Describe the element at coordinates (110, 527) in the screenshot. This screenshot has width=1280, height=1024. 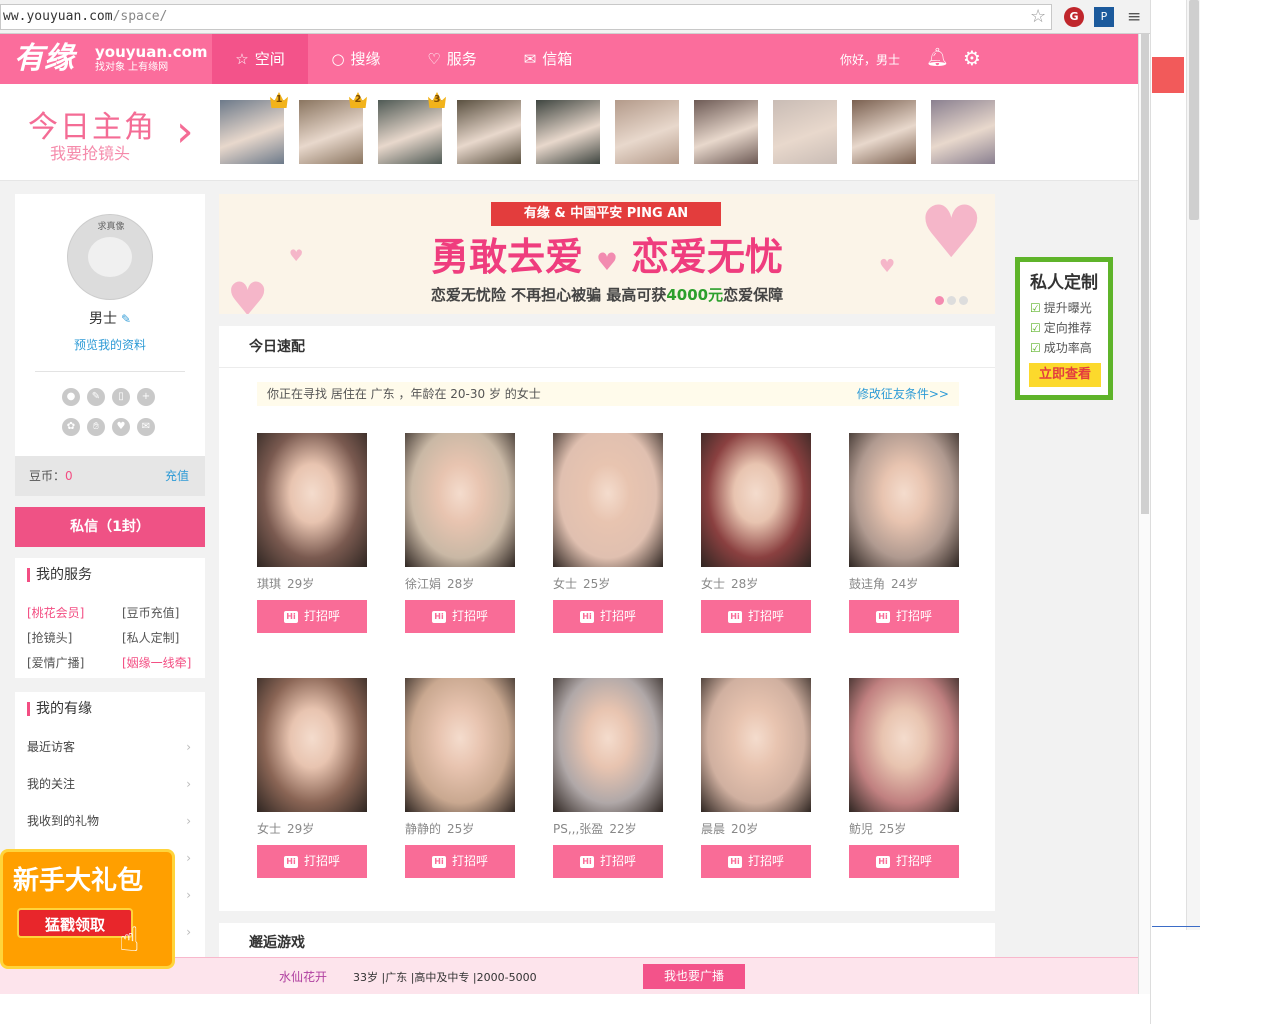
I see `private-message-button: 私信（1封）` at that location.